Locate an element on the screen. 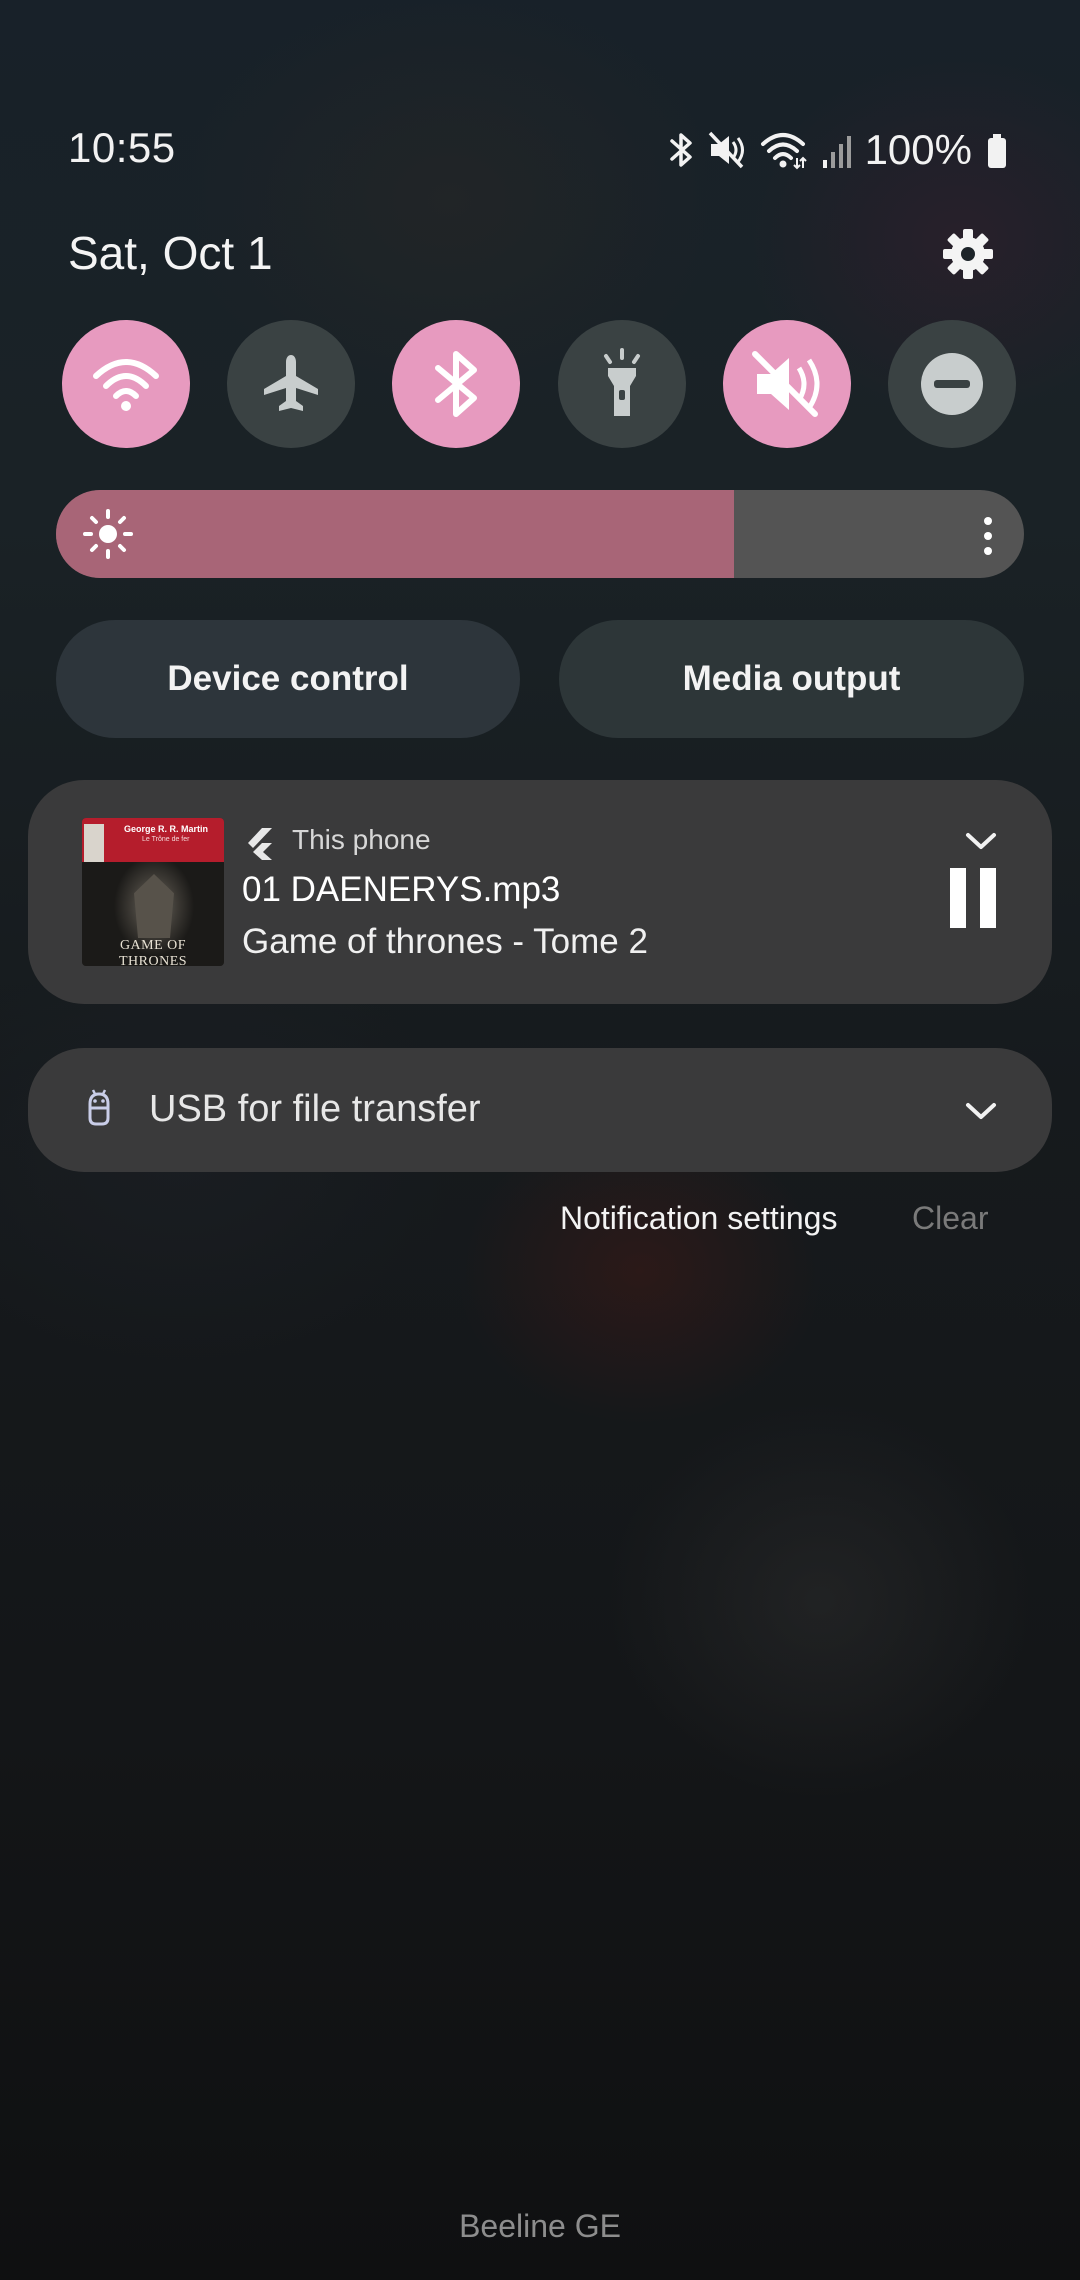 The height and width of the screenshot is (2280, 1080). gear-icon is located at coordinates (968, 254).